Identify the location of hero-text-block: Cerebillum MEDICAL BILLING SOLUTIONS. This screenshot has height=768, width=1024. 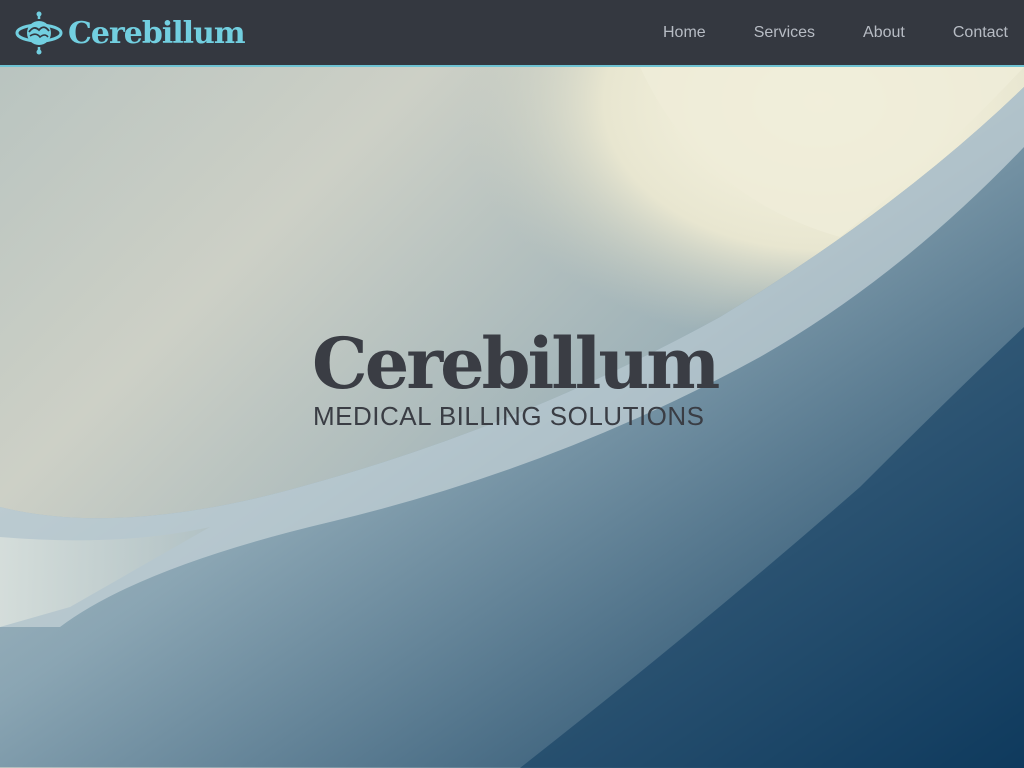
(522, 380).